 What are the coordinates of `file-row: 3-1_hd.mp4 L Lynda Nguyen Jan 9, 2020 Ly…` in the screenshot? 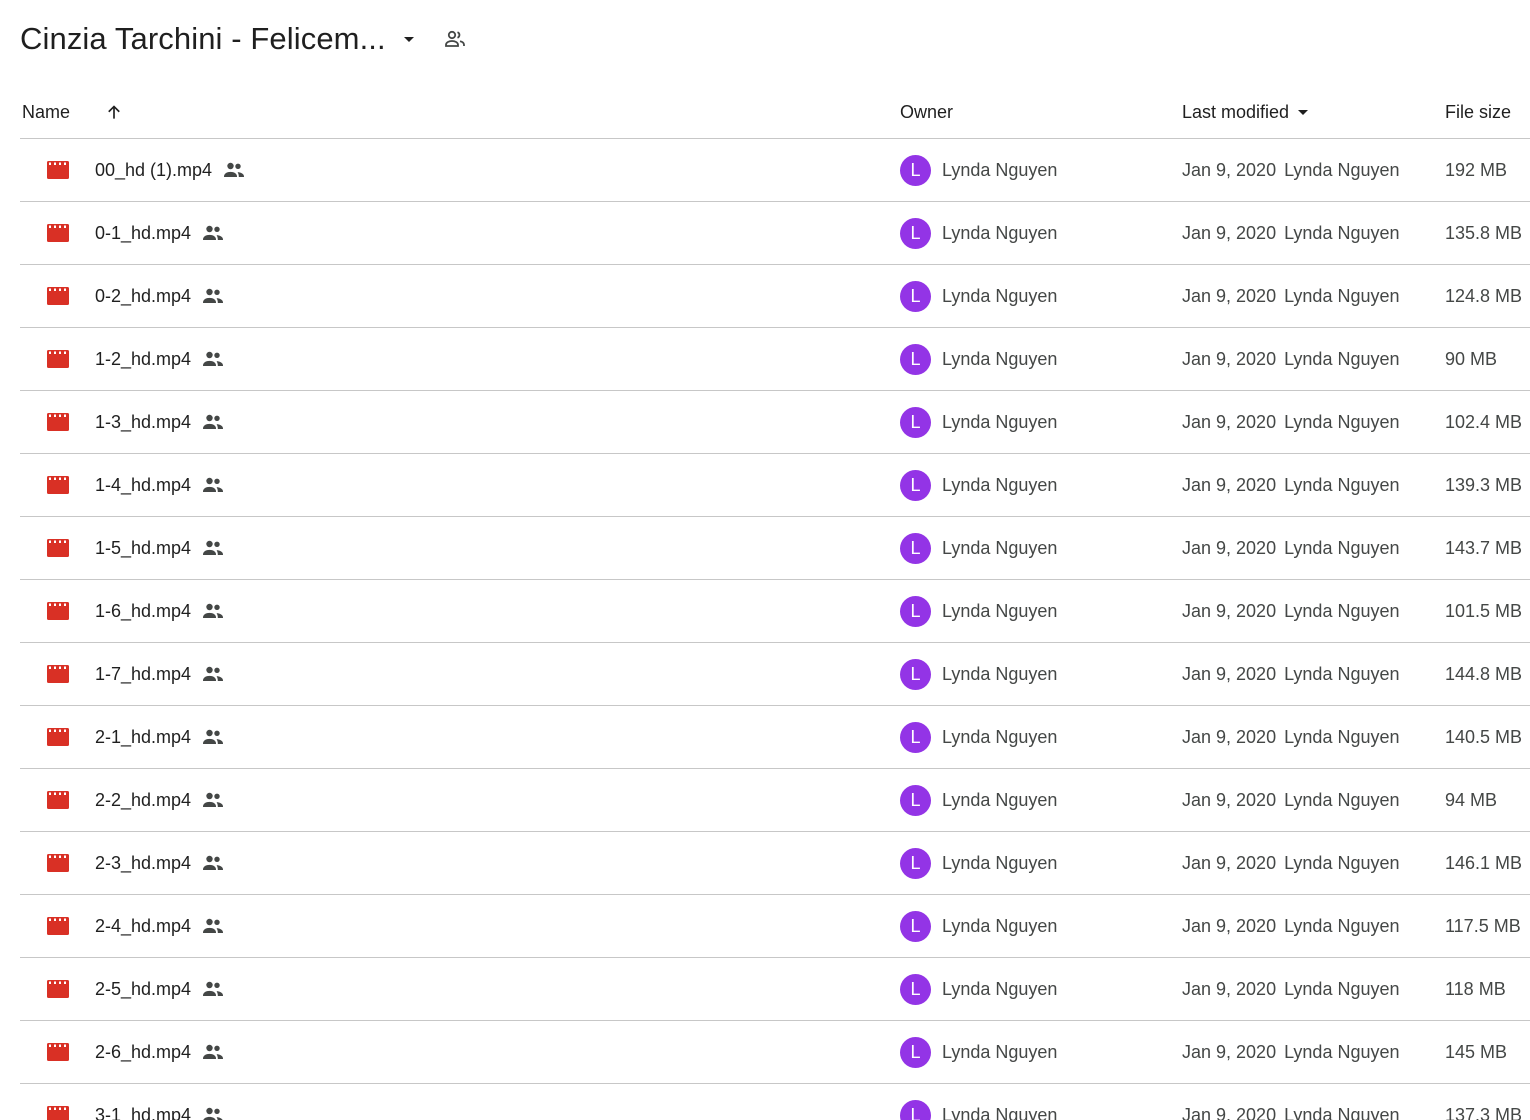 It's located at (775, 1102).